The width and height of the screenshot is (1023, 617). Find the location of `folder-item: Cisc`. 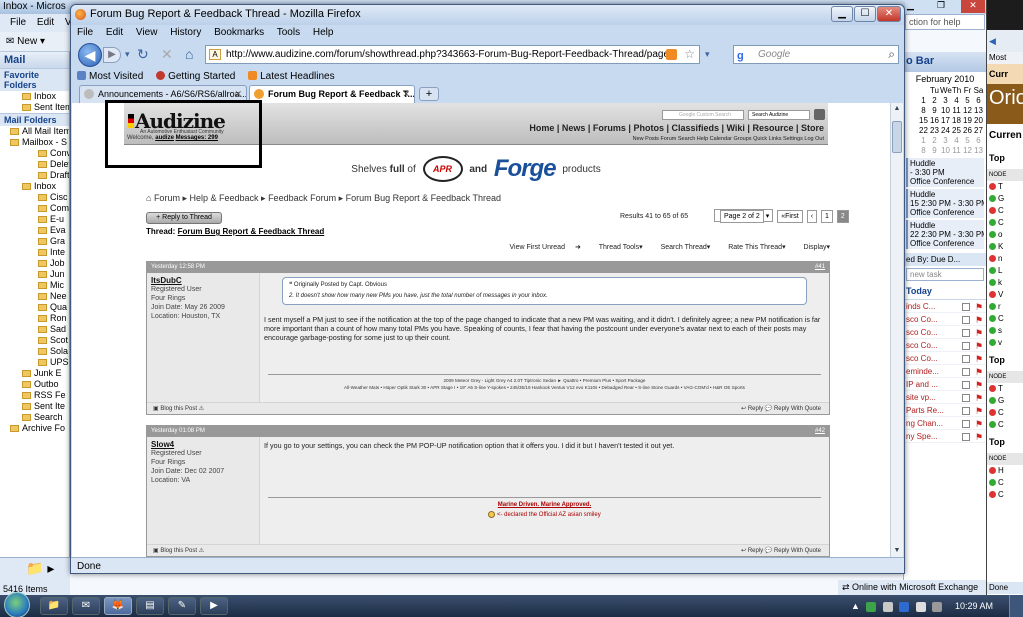

folder-item: Cisc is located at coordinates (34, 197).